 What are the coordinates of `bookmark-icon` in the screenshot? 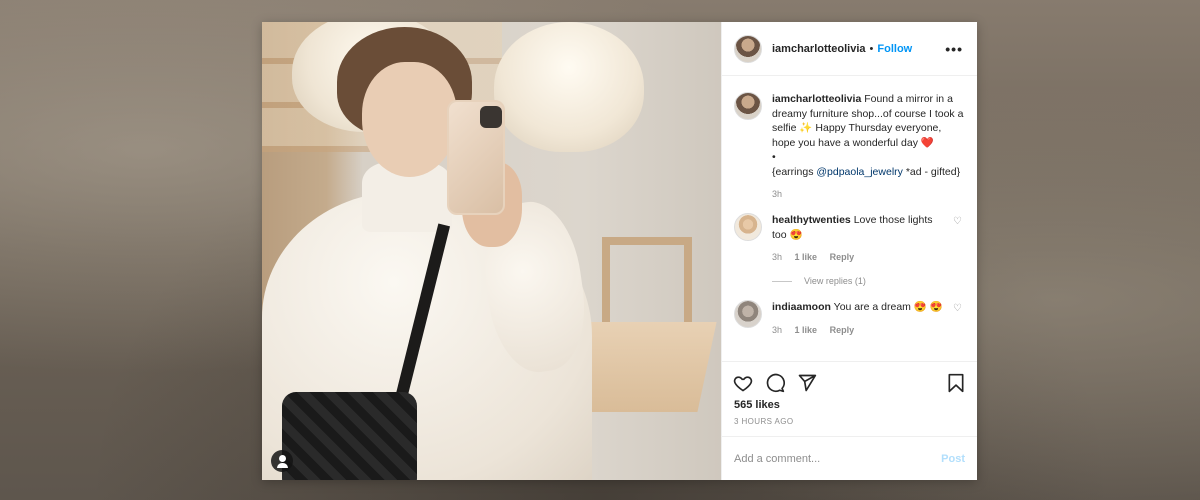 It's located at (956, 383).